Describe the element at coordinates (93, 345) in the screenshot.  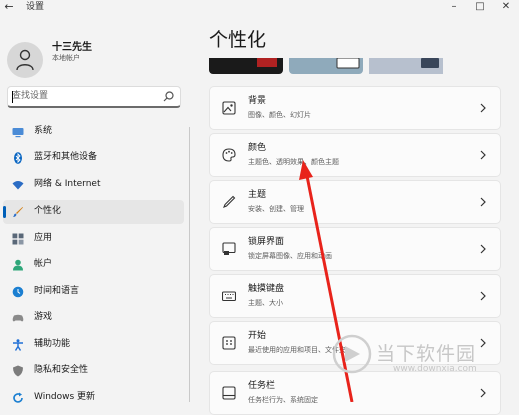
I see `sidebar-item-accessibility: 辅助功能` at that location.